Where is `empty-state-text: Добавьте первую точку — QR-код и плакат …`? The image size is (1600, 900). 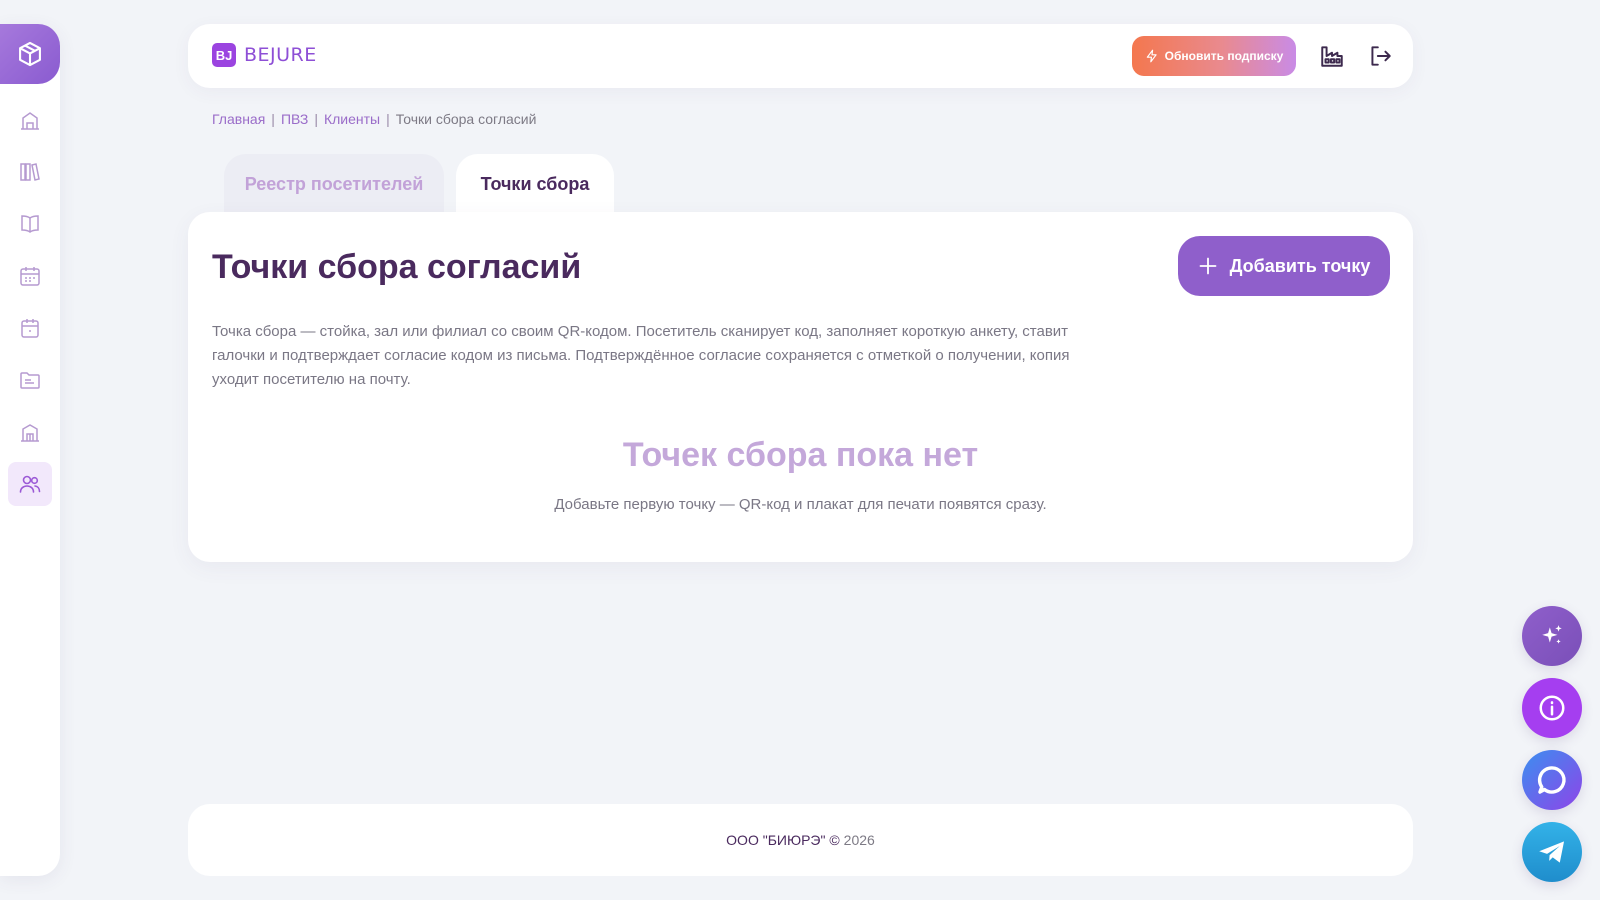
empty-state-text: Добавьте первую точку — QR-код и плакат … is located at coordinates (800, 504).